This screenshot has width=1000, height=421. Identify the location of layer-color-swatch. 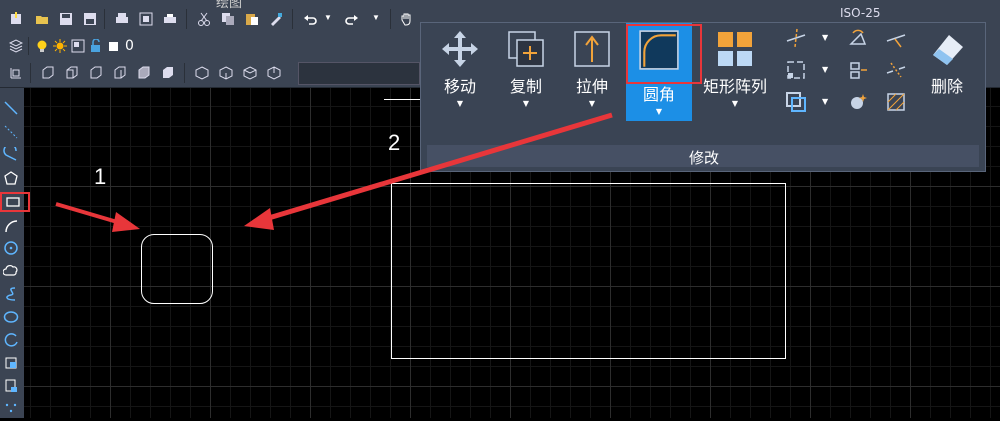
(113, 46).